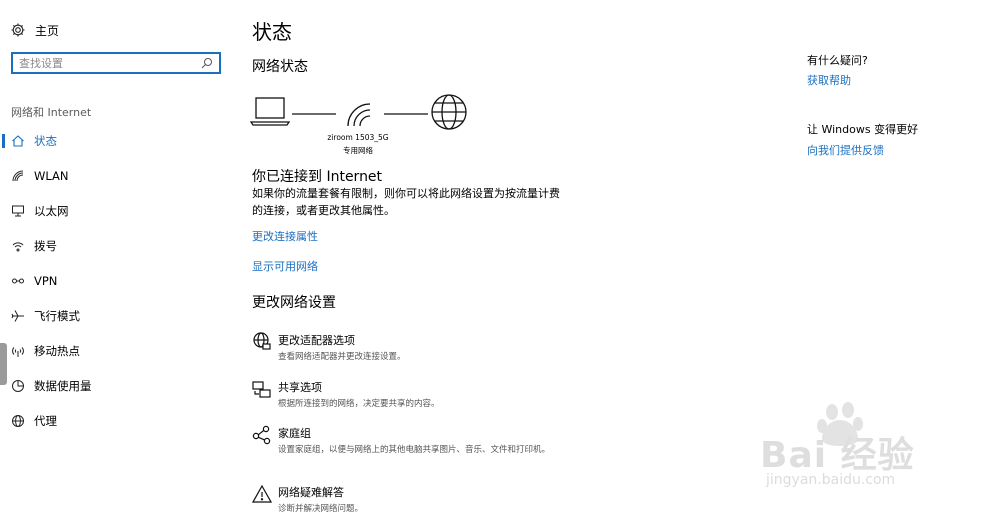 The image size is (1000, 515). What do you see at coordinates (837, 455) in the screenshot?
I see `watermark-brand: Bai 经验` at bounding box center [837, 455].